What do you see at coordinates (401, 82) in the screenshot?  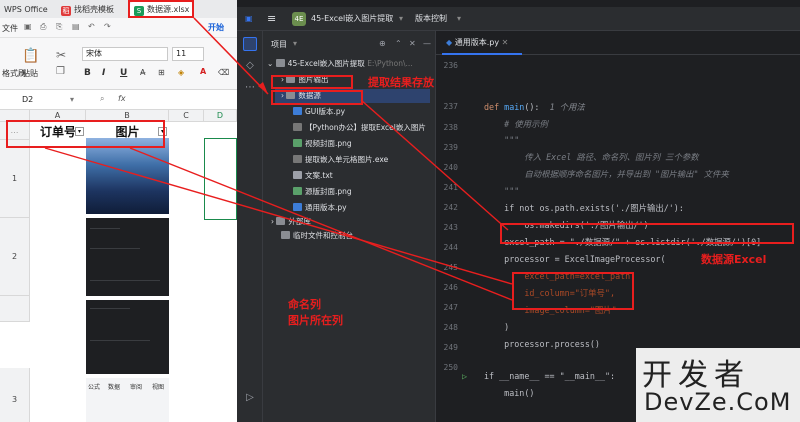 I see `annotation-extract-output: 提取结果存放` at bounding box center [401, 82].